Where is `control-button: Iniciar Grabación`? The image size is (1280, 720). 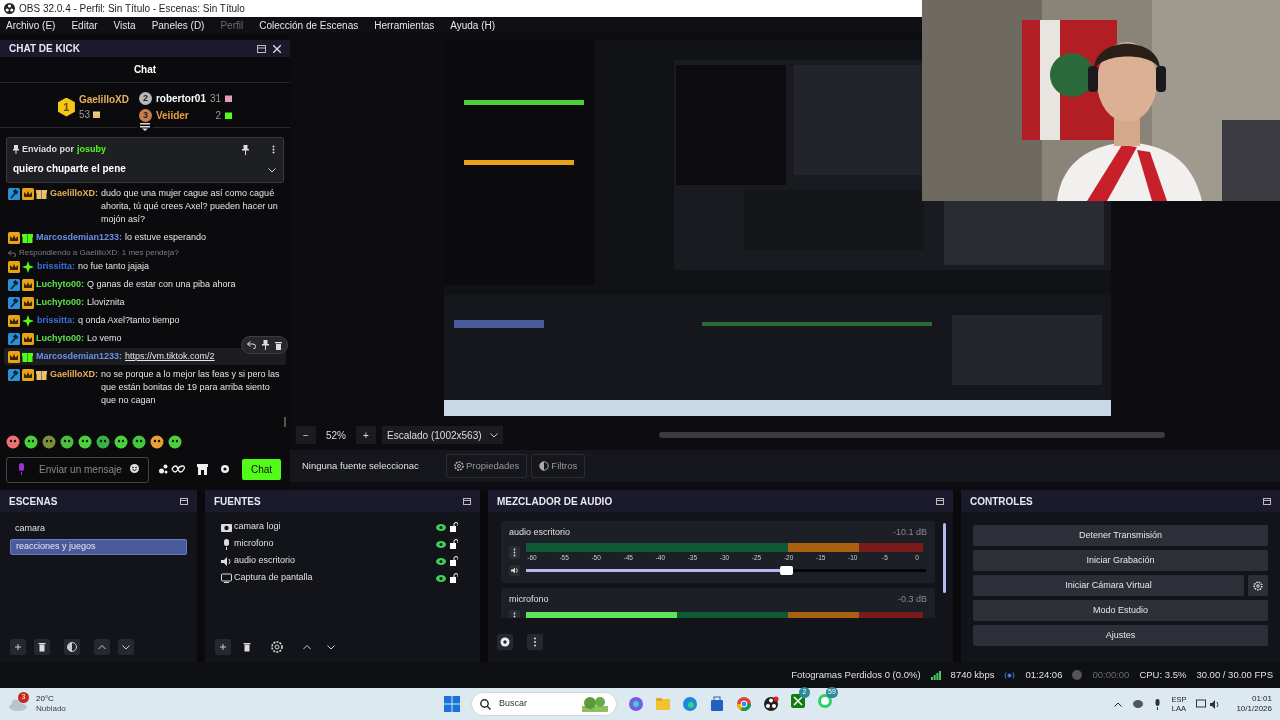
control-button: Iniciar Grabación is located at coordinates (1120, 560).